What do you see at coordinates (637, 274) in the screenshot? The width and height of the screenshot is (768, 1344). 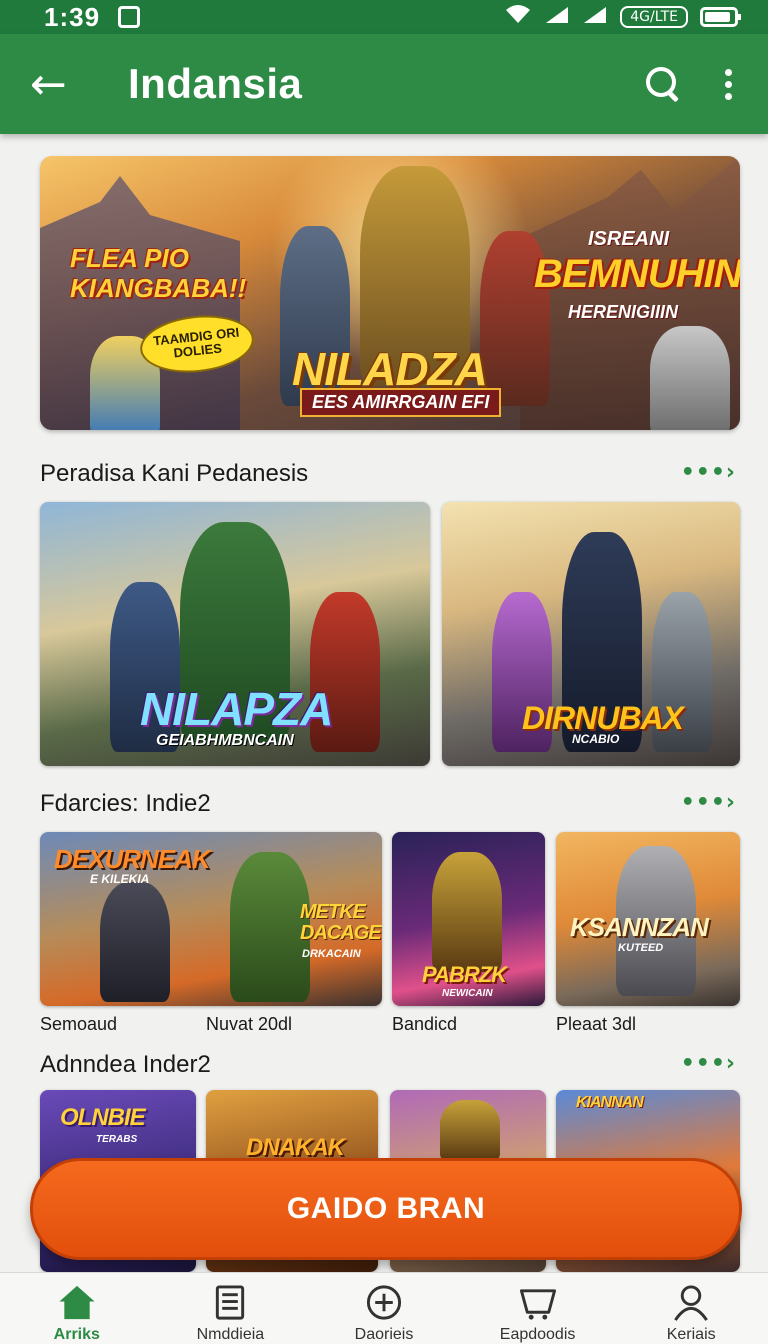 I see `hero-right-big: BEMNUHIN` at bounding box center [637, 274].